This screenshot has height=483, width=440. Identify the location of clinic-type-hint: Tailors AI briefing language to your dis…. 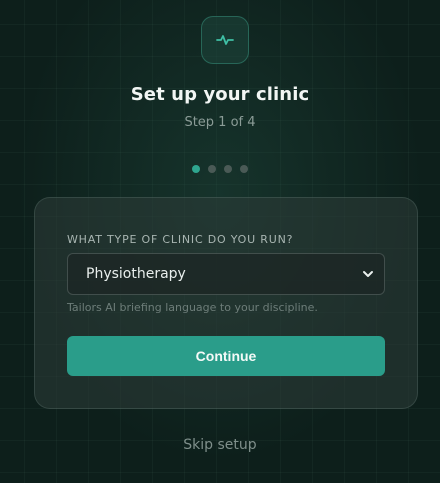
(192, 307).